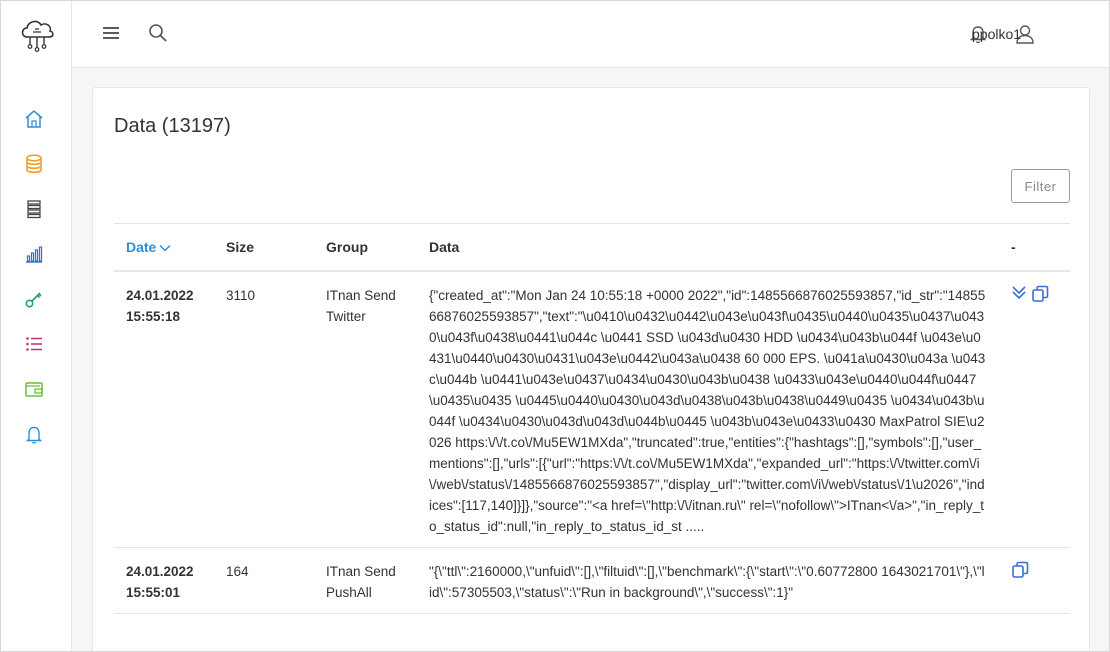  I want to click on table-header-row: Date Size Group Data -, so click(592, 247).